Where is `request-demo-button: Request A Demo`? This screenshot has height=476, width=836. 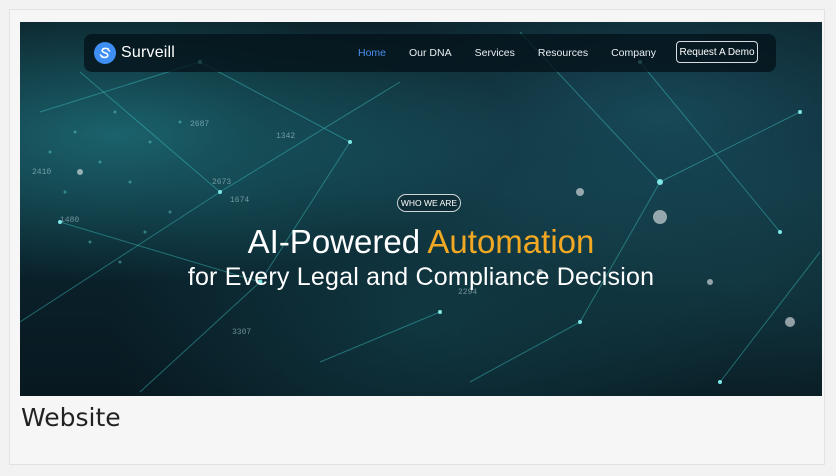
request-demo-button: Request A Demo is located at coordinates (717, 52).